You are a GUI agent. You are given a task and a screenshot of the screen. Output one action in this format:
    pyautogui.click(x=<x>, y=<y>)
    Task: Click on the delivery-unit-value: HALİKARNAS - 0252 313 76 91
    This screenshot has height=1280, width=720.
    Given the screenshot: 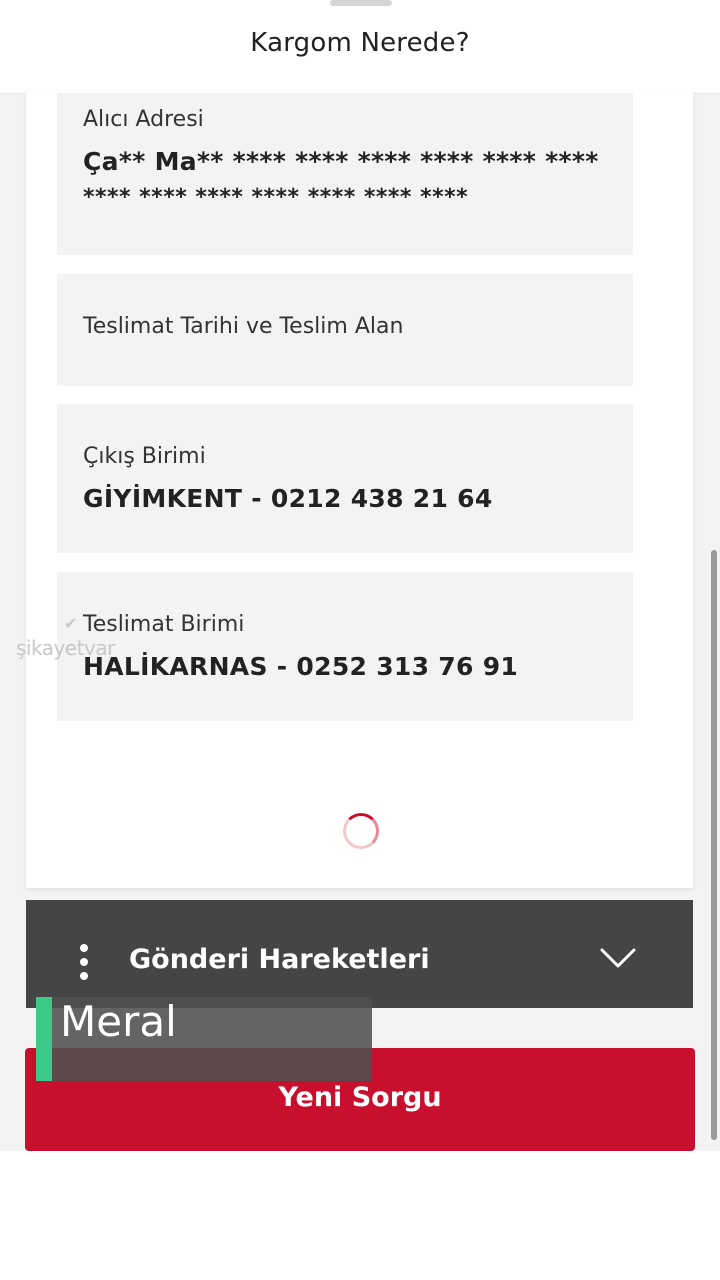 What is the action you would take?
    pyautogui.click(x=301, y=666)
    